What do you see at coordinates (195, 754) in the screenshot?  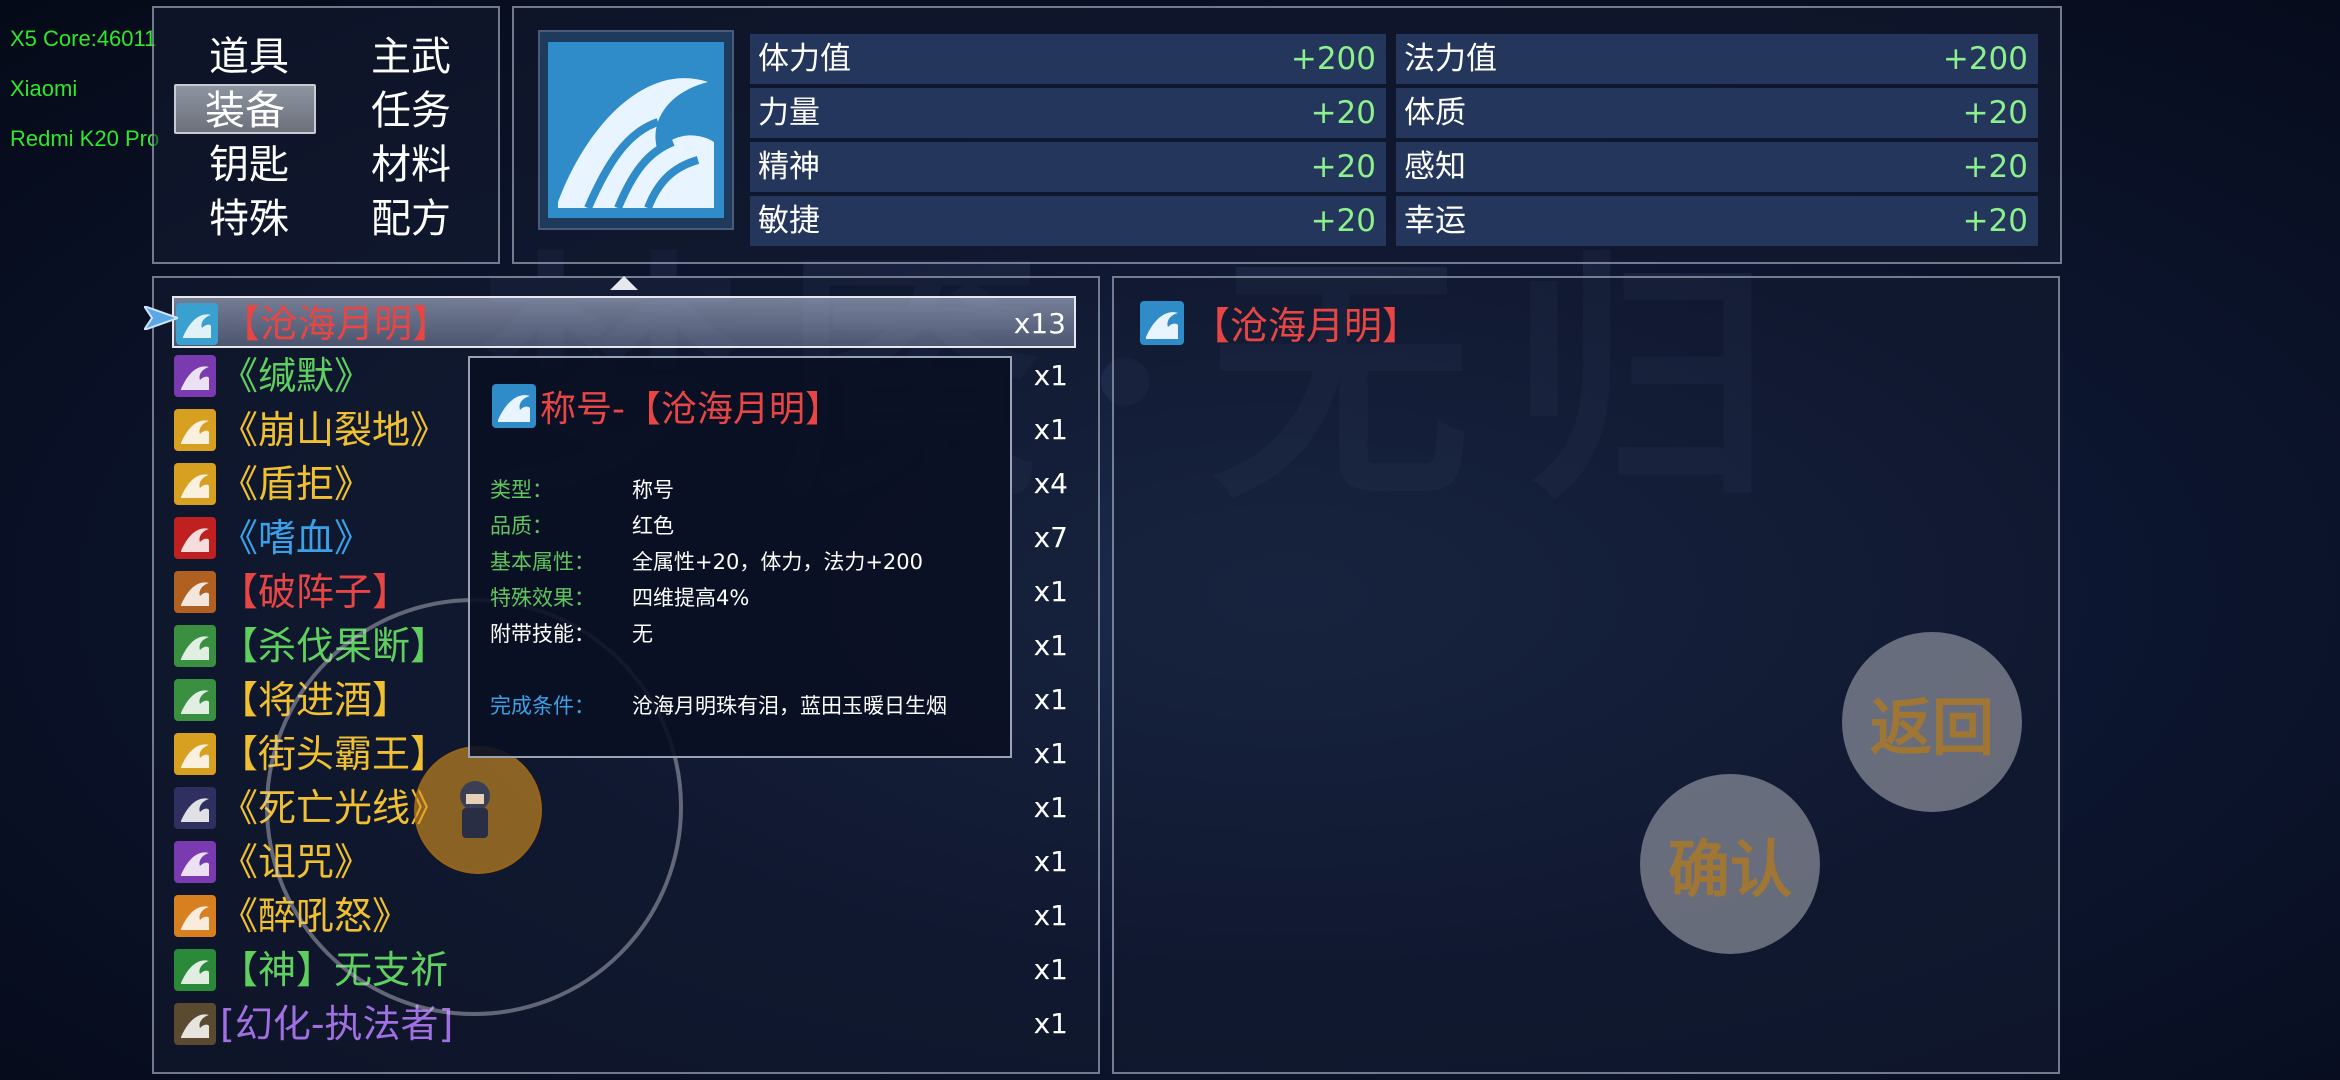 I see `lion-icon` at bounding box center [195, 754].